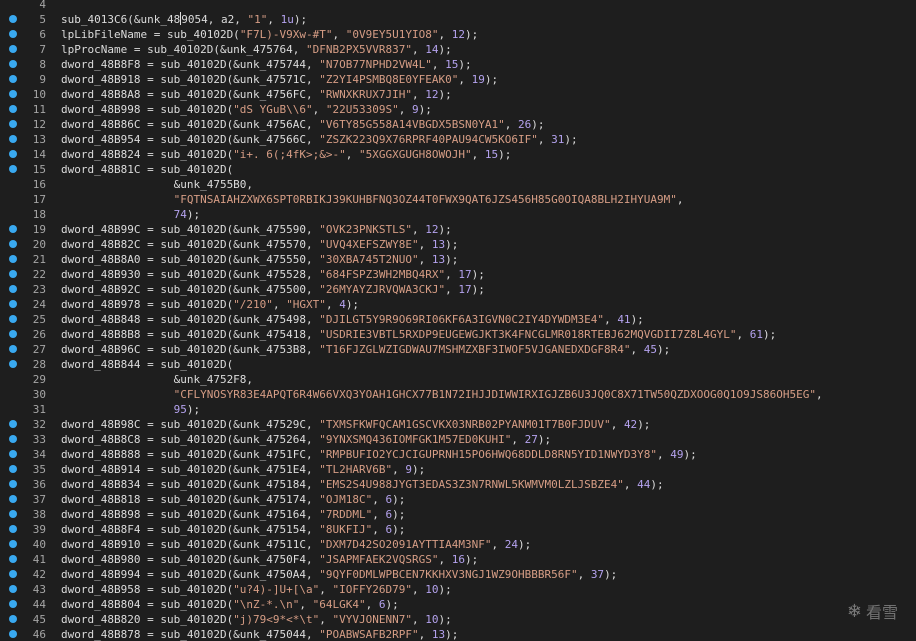 Image resolution: width=916 pixels, height=641 pixels. What do you see at coordinates (42, 64) in the screenshot?
I see `line-number: 8` at bounding box center [42, 64].